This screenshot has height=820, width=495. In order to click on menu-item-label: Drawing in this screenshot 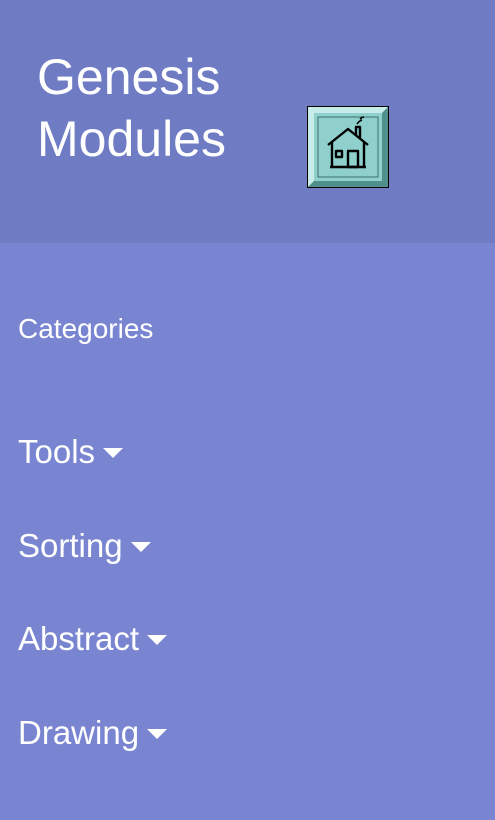, I will do `click(79, 732)`.